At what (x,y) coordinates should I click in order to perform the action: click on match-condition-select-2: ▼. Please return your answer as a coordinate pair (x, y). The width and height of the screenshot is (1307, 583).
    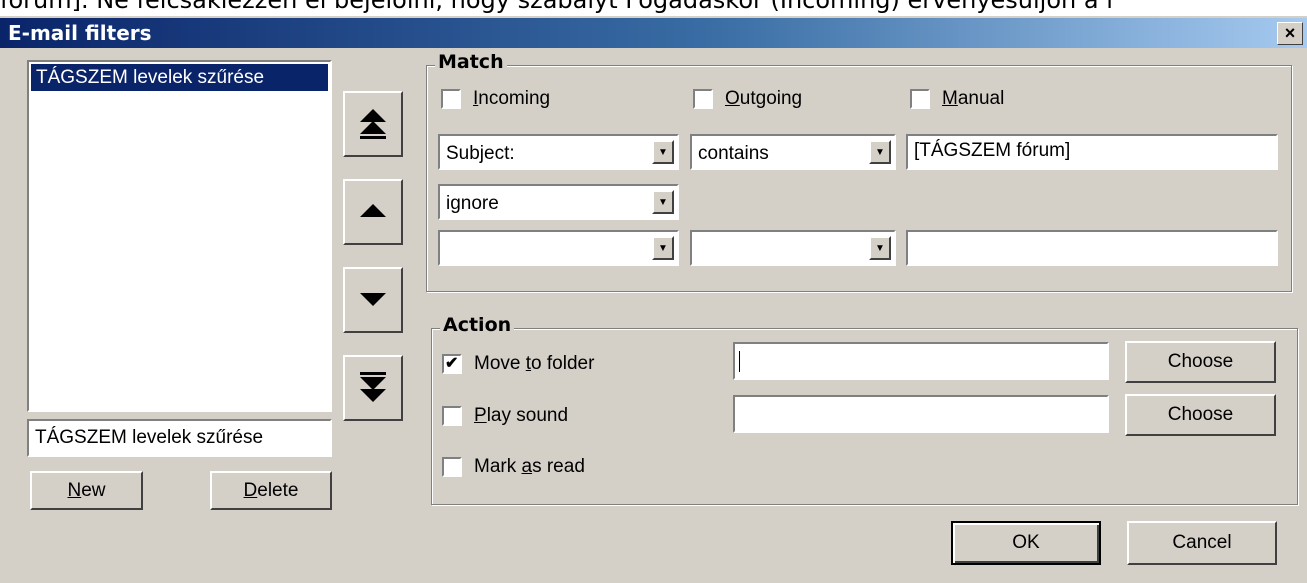
    Looking at the image, I should click on (793, 248).